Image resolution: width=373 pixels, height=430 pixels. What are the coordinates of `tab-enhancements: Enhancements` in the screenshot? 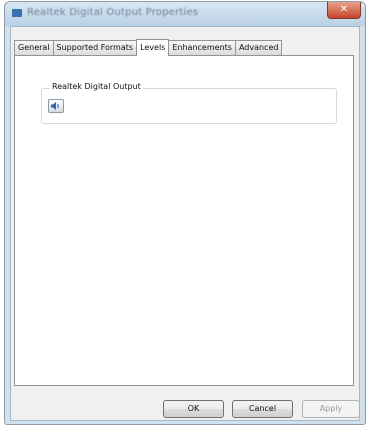 It's located at (202, 47).